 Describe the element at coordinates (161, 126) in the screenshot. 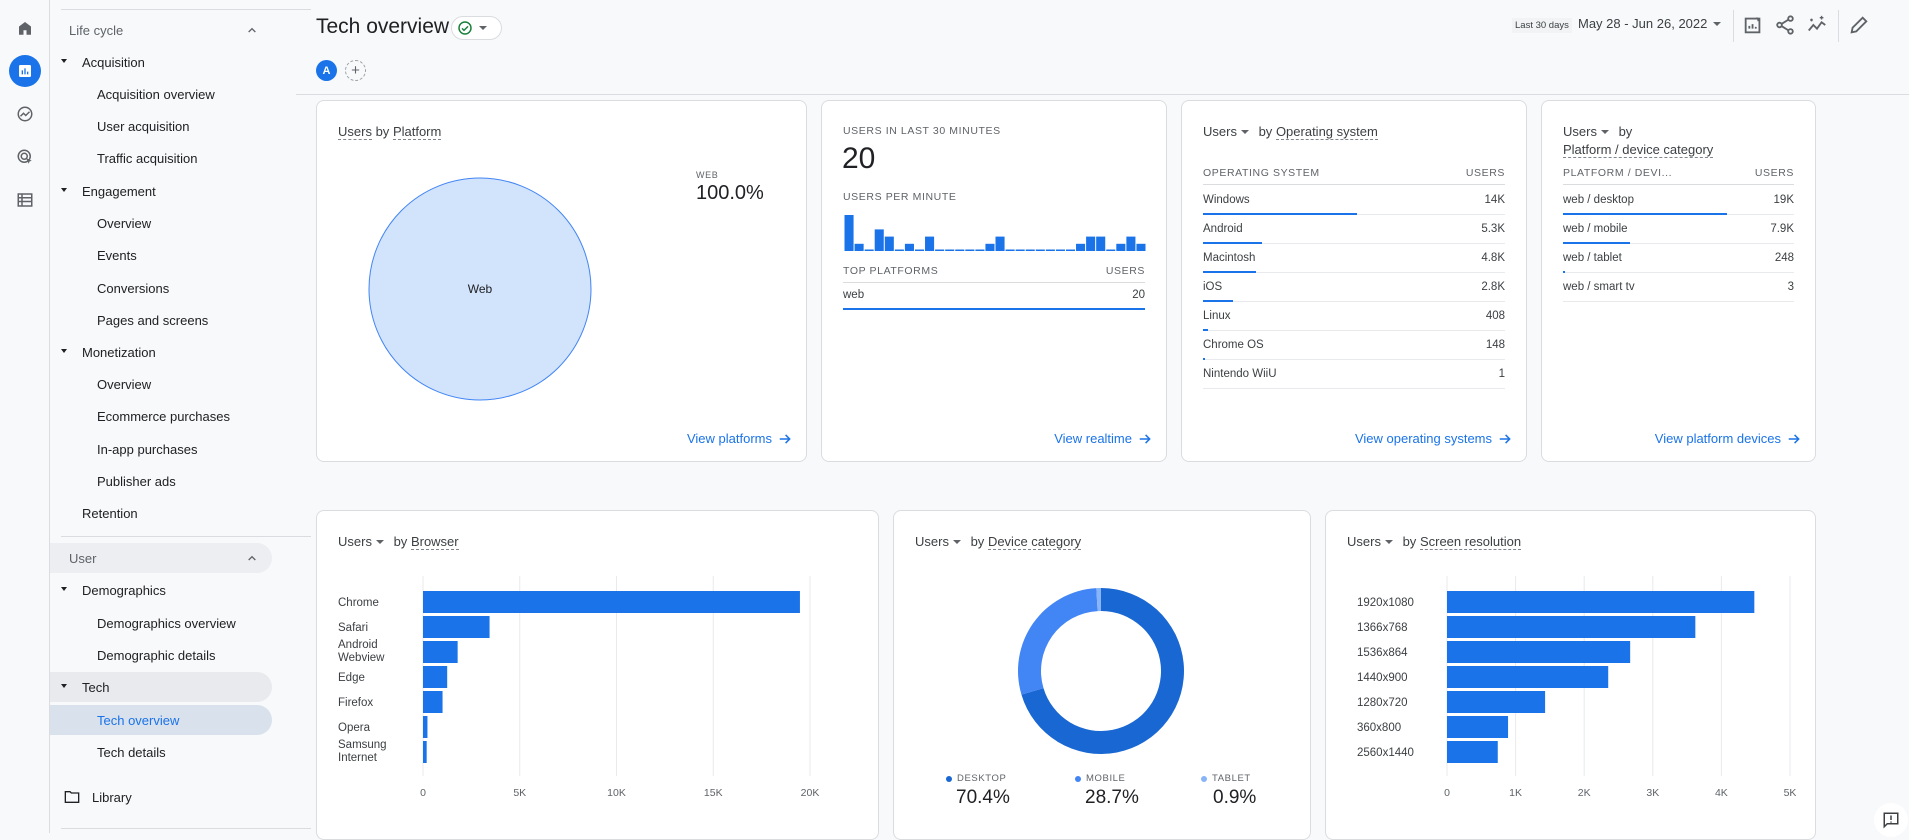

I see `nav-item-user-acquisition: User acquisition` at that location.